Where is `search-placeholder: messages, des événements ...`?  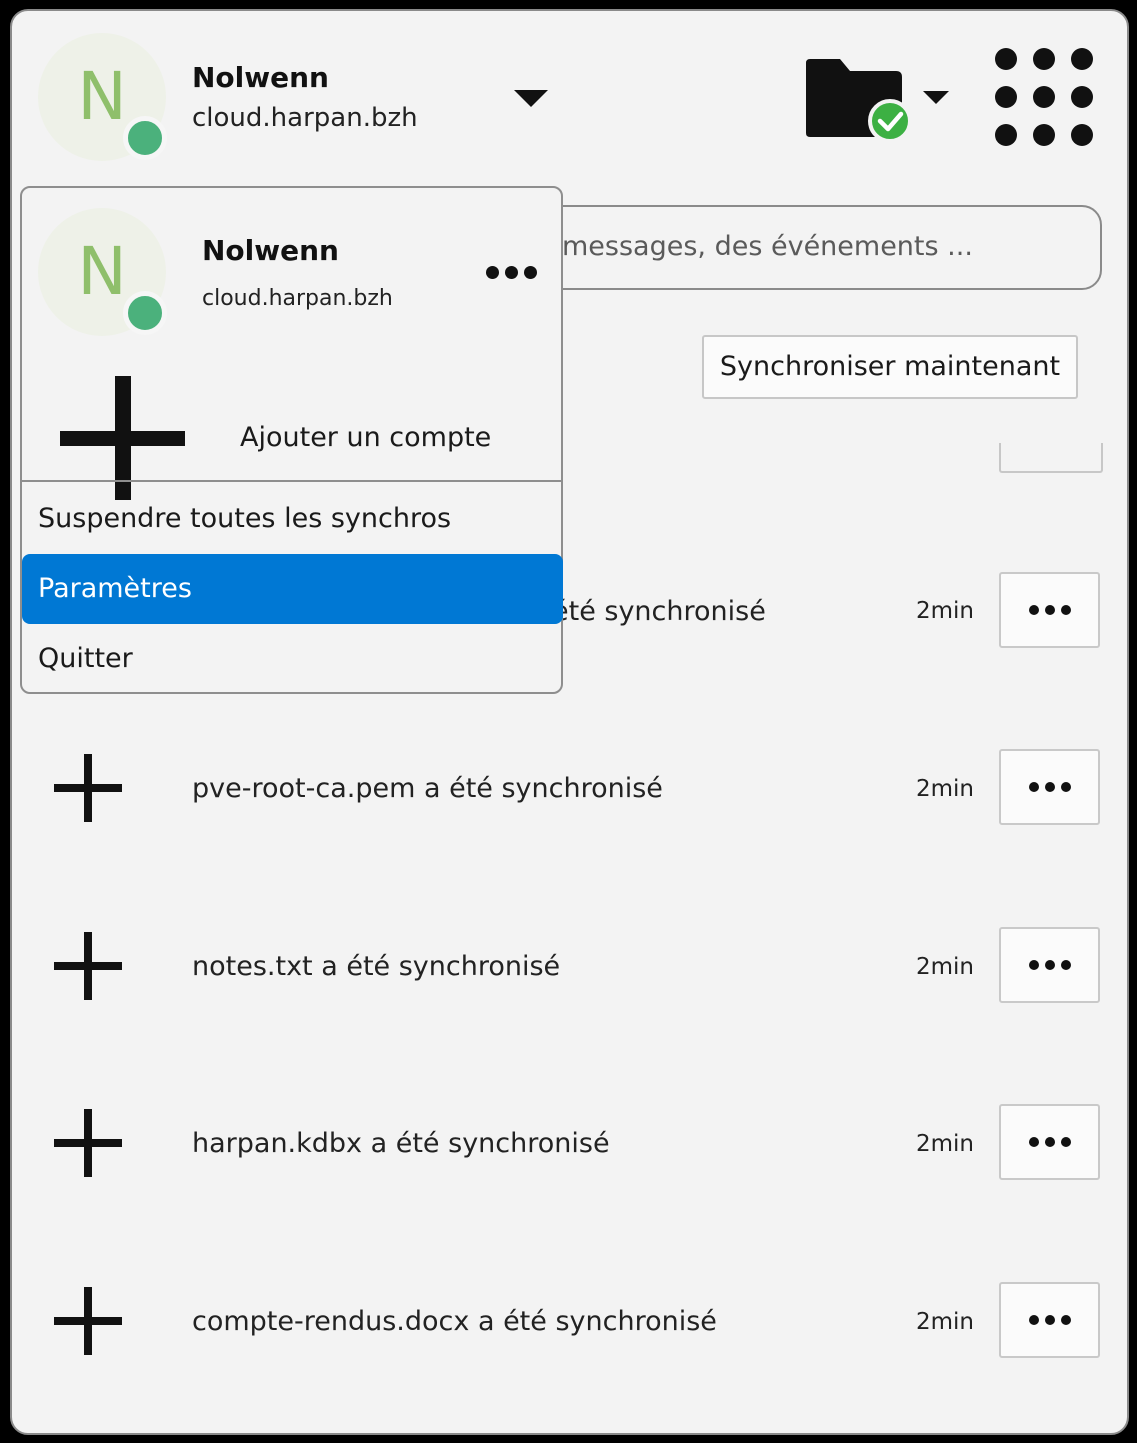
search-placeholder: messages, des événements ... is located at coordinates (767, 246).